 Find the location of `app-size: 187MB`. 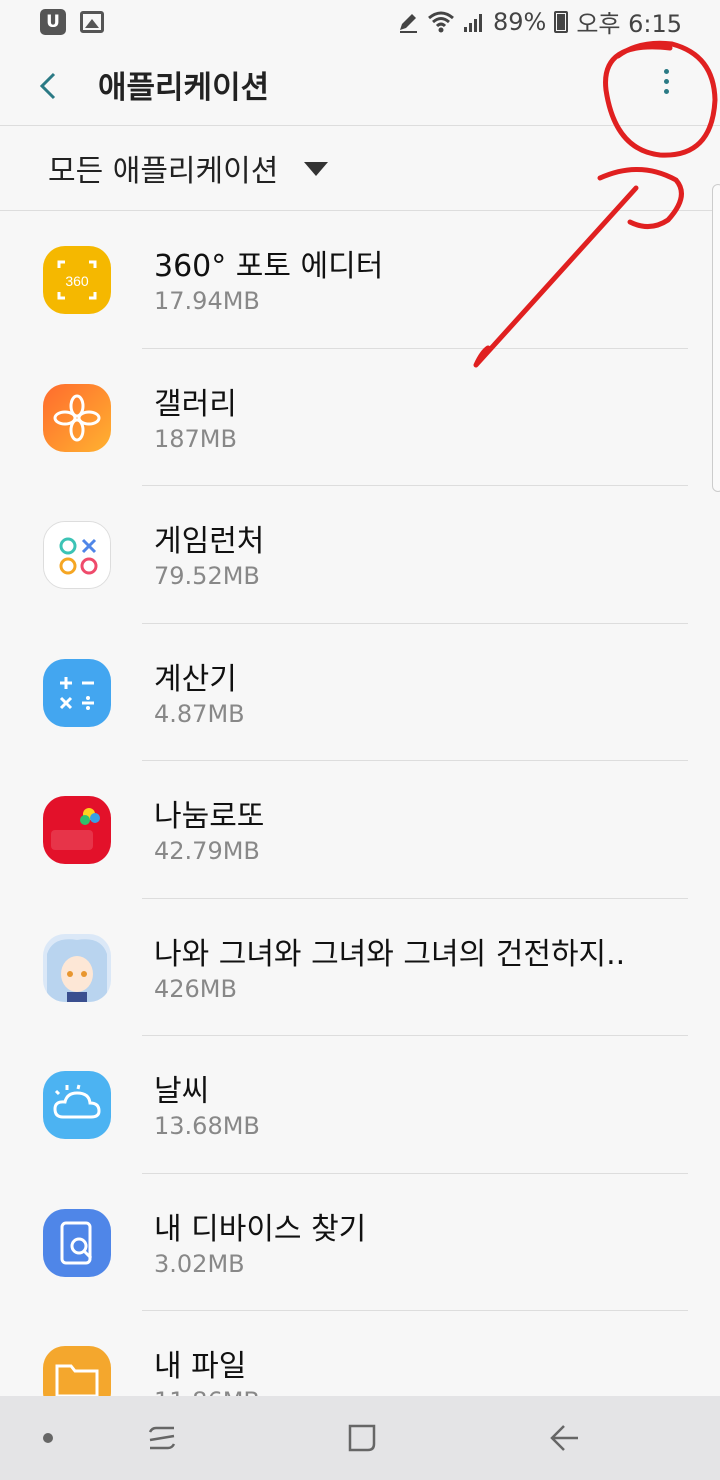

app-size: 187MB is located at coordinates (195, 438).